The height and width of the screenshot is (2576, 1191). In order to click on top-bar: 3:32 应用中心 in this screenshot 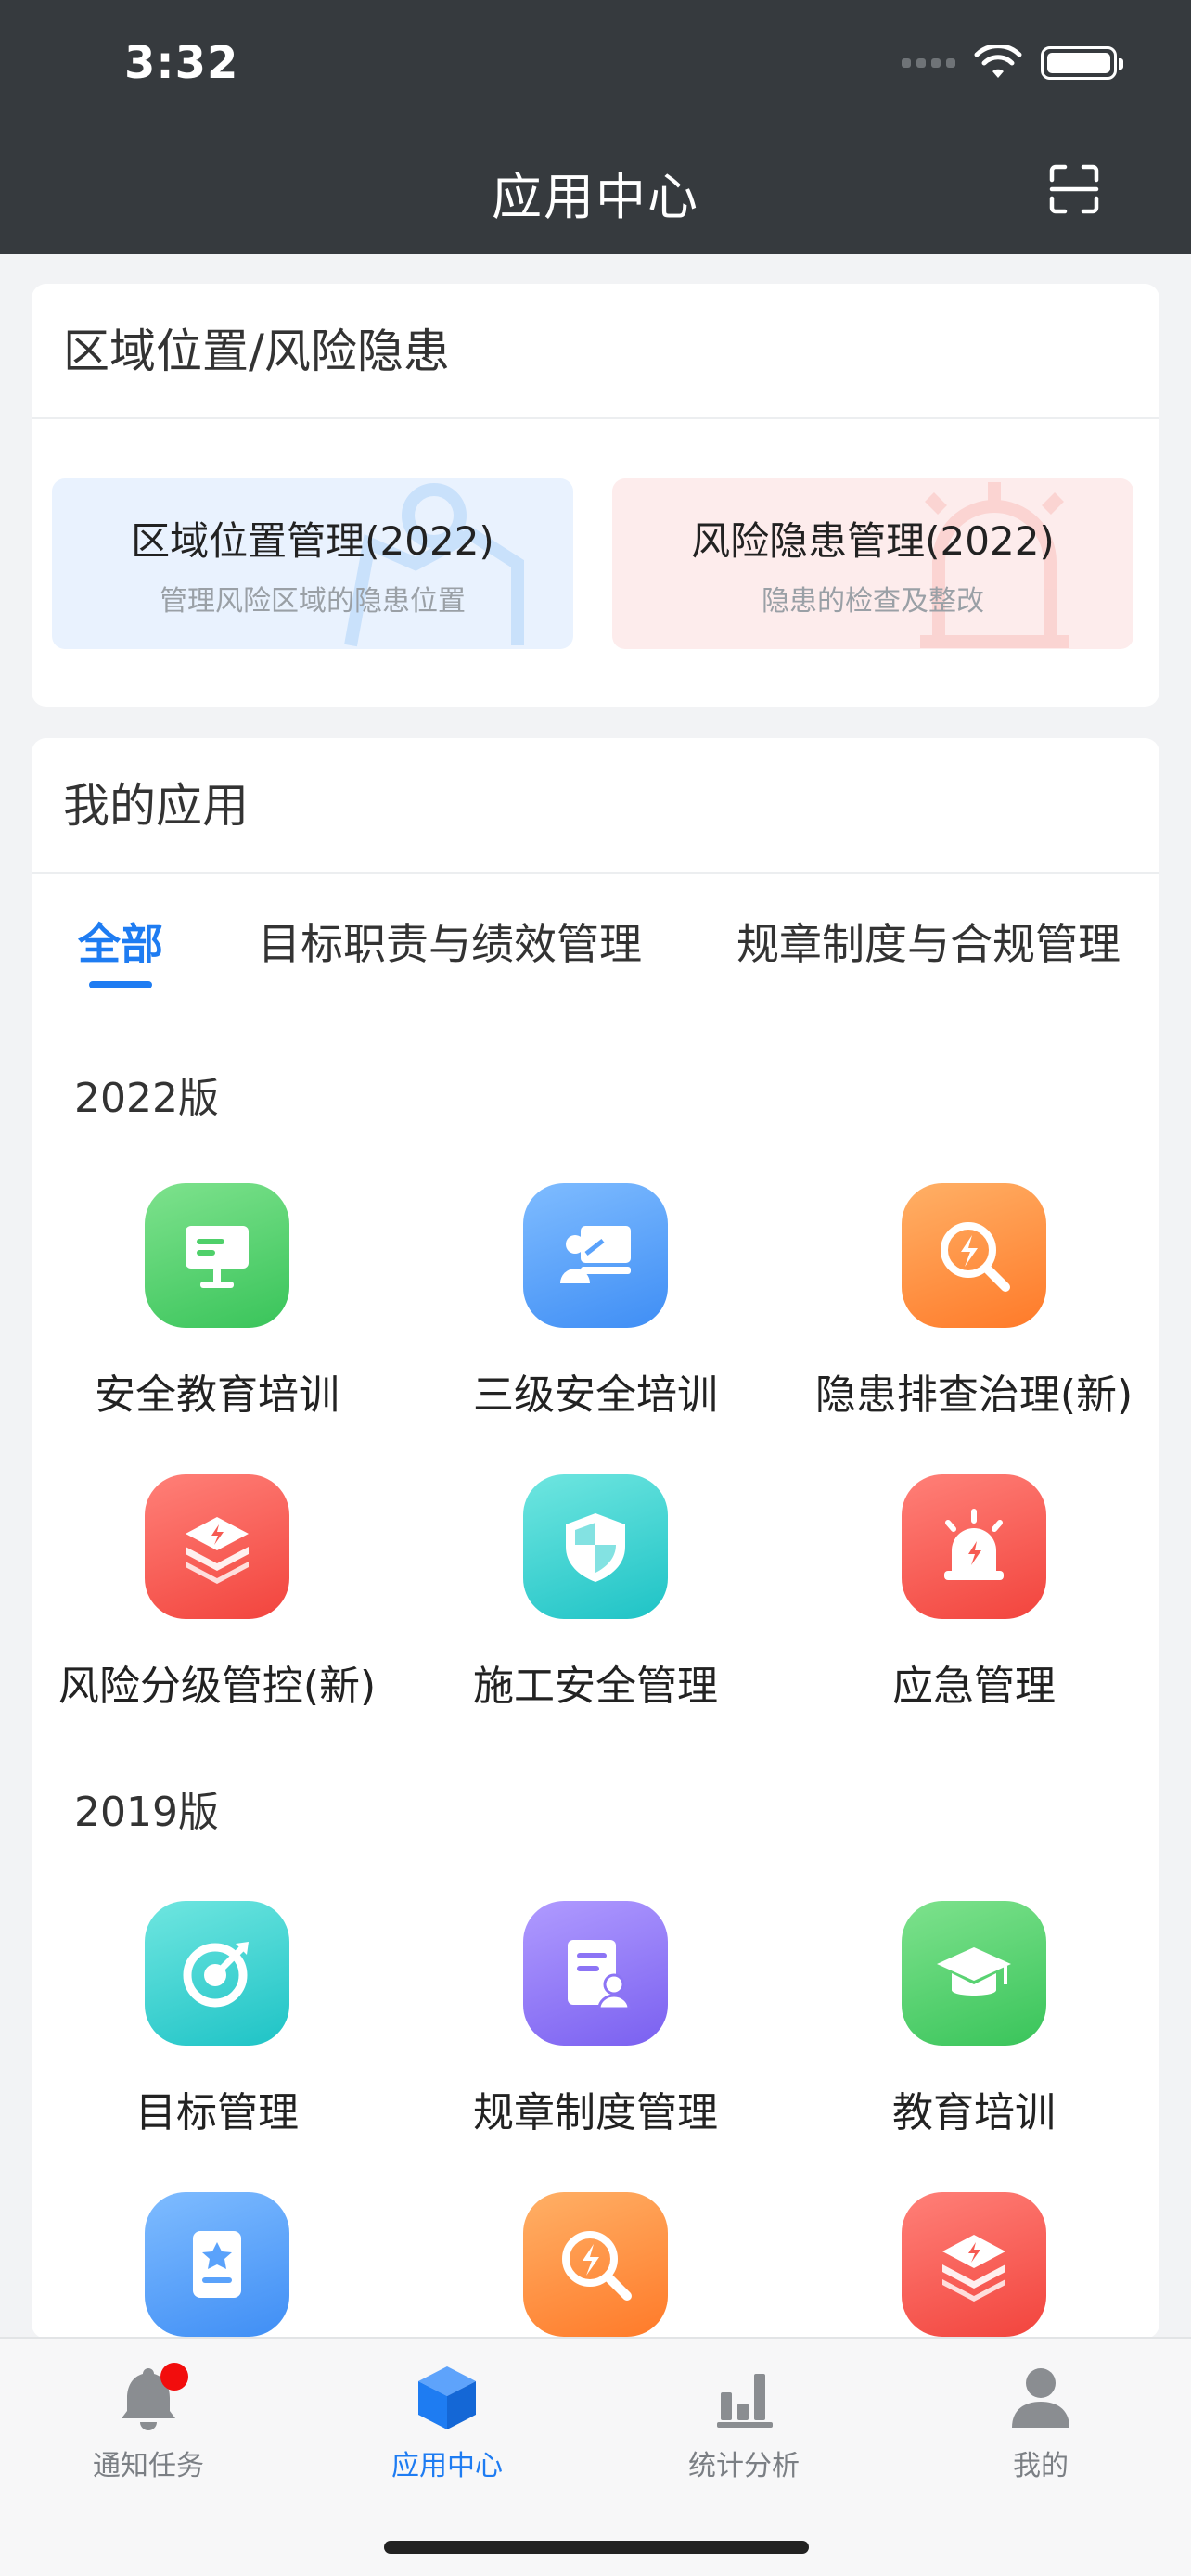, I will do `click(595, 127)`.